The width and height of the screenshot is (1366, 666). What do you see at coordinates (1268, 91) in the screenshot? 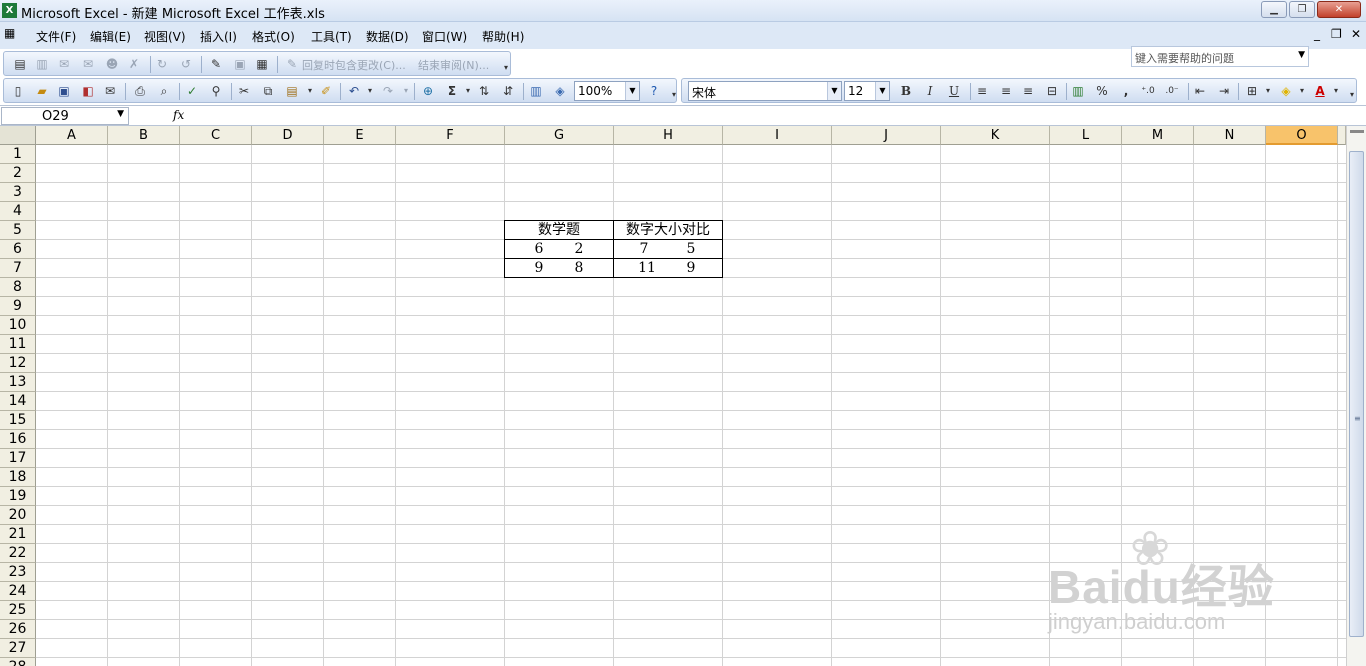
I see `borders-dropdown-icon: ▾` at bounding box center [1268, 91].